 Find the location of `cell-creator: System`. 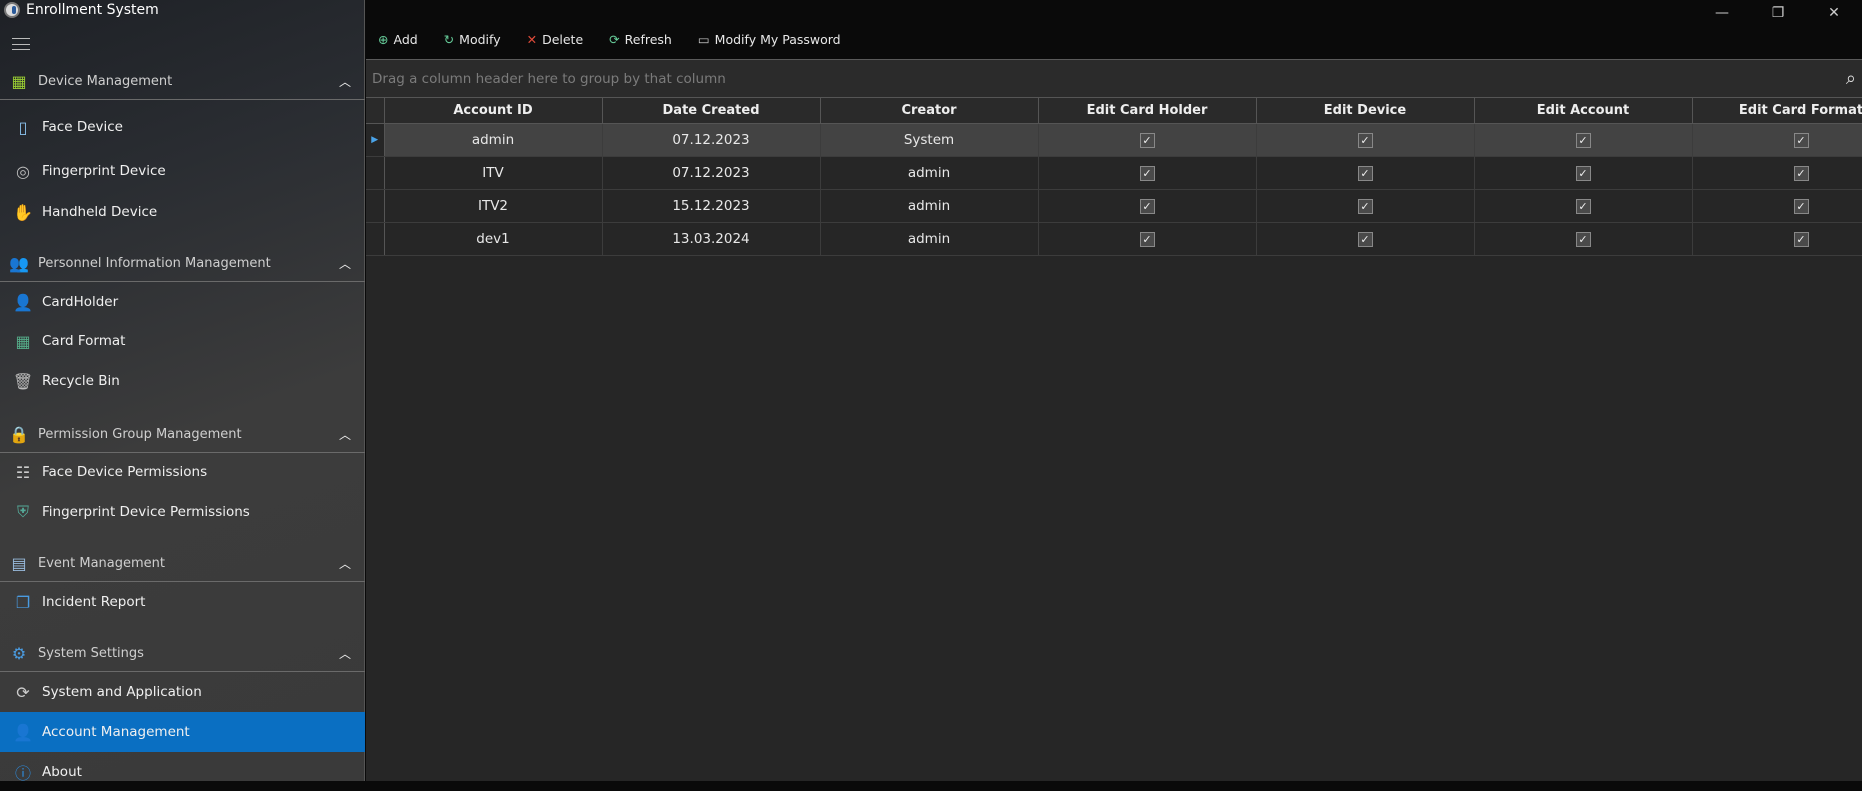

cell-creator: System is located at coordinates (929, 140).